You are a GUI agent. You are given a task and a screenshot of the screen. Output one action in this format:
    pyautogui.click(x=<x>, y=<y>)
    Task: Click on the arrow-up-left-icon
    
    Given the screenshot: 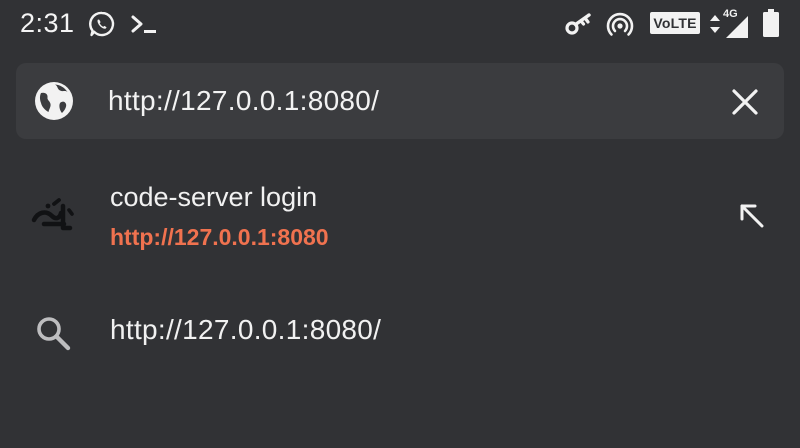 What is the action you would take?
    pyautogui.click(x=752, y=216)
    